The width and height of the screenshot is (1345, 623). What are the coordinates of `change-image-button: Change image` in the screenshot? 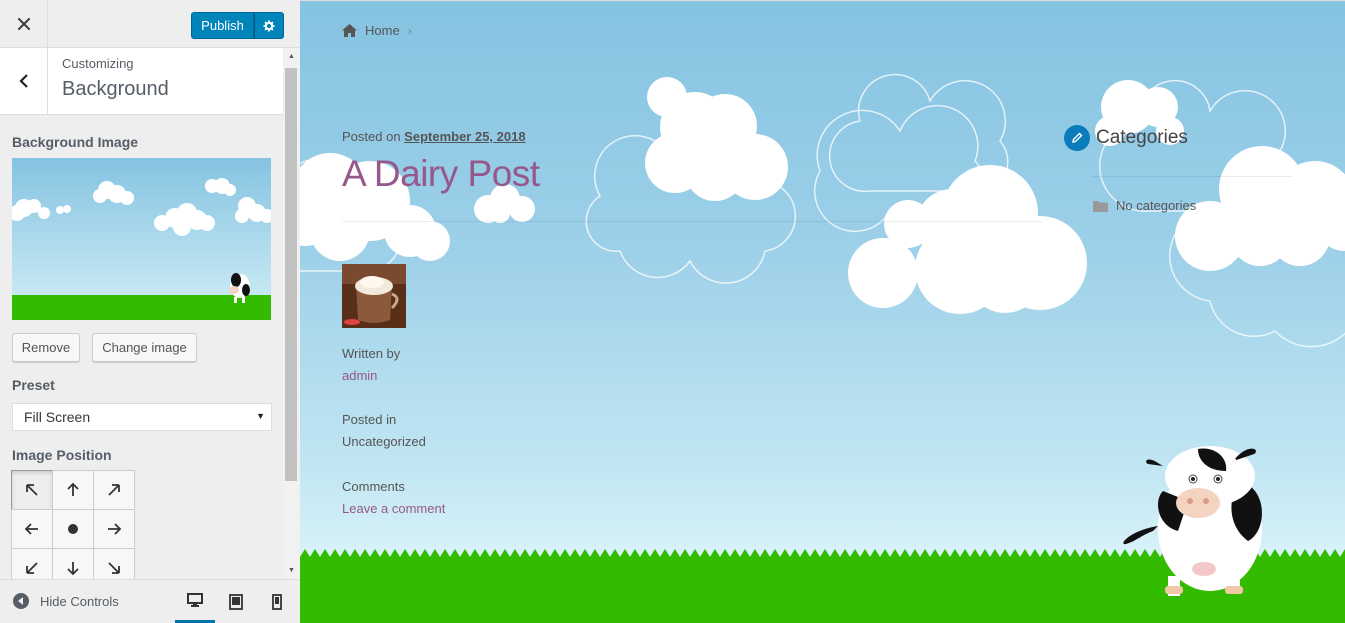 It's located at (144, 347).